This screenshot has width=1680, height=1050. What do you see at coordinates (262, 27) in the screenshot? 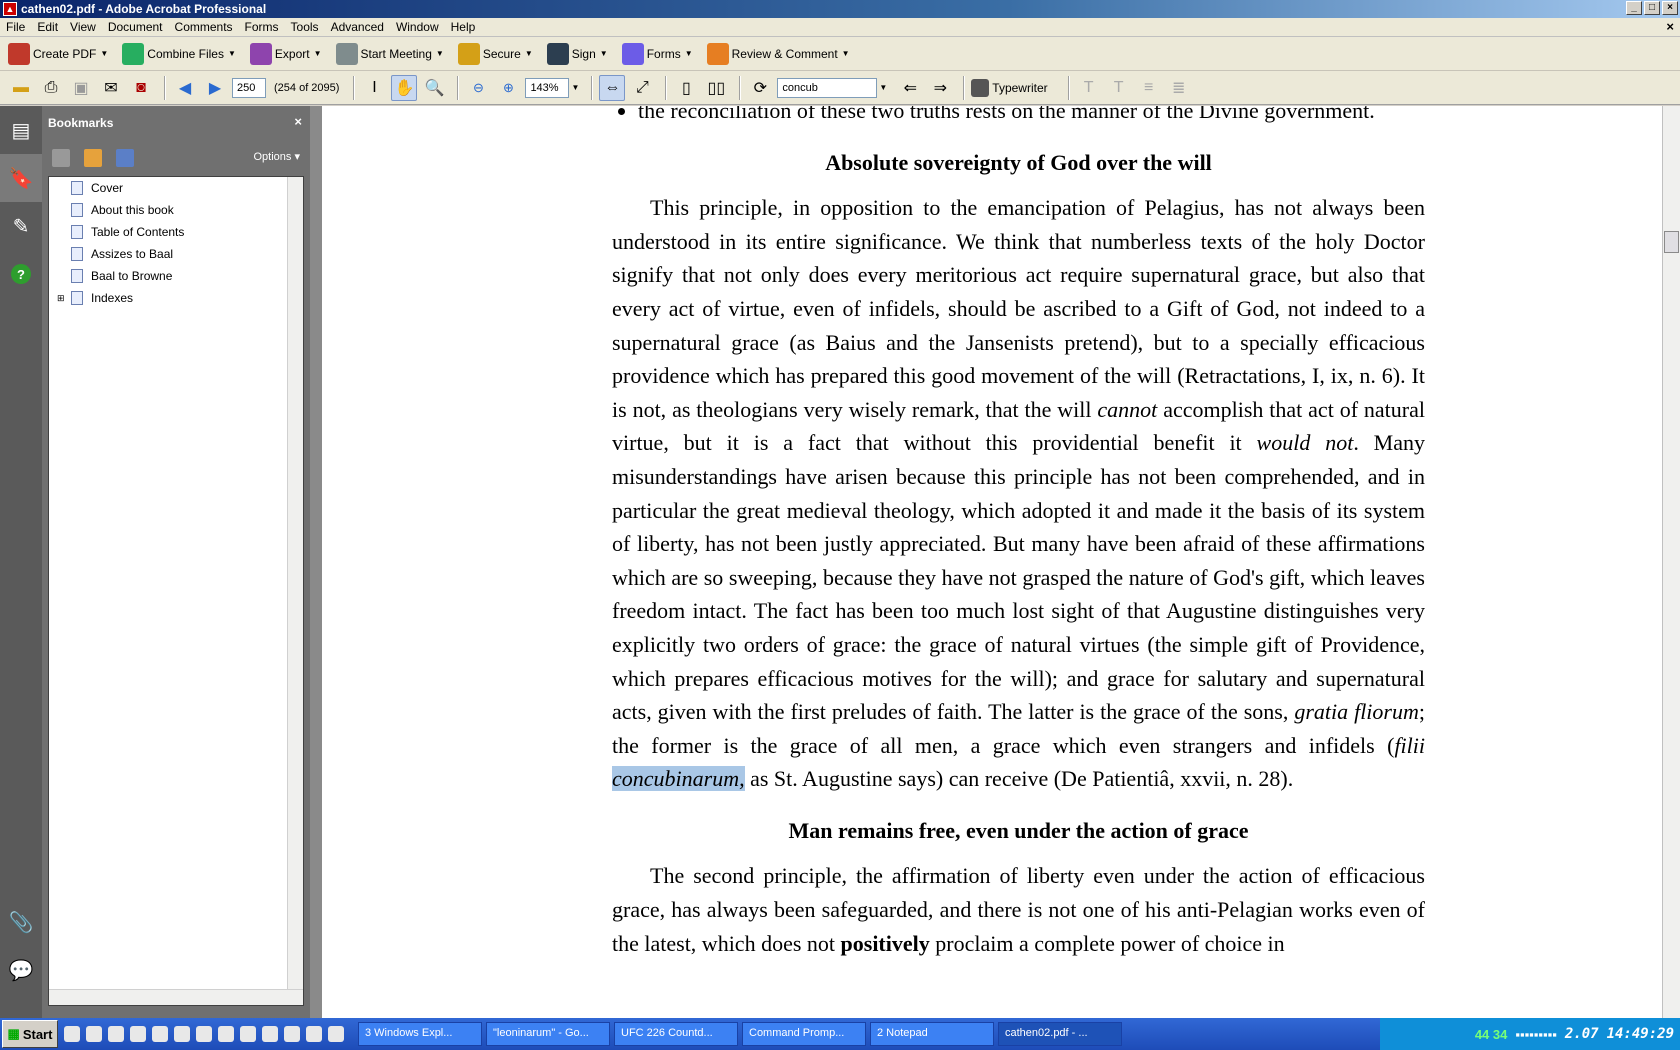
I see `menu-forms: Forms` at bounding box center [262, 27].